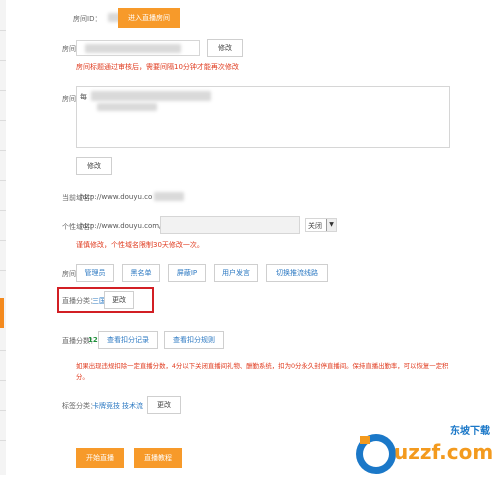 This screenshot has height=477, width=500. I want to click on custom-domain-select: 关闭 ▼, so click(321, 225).